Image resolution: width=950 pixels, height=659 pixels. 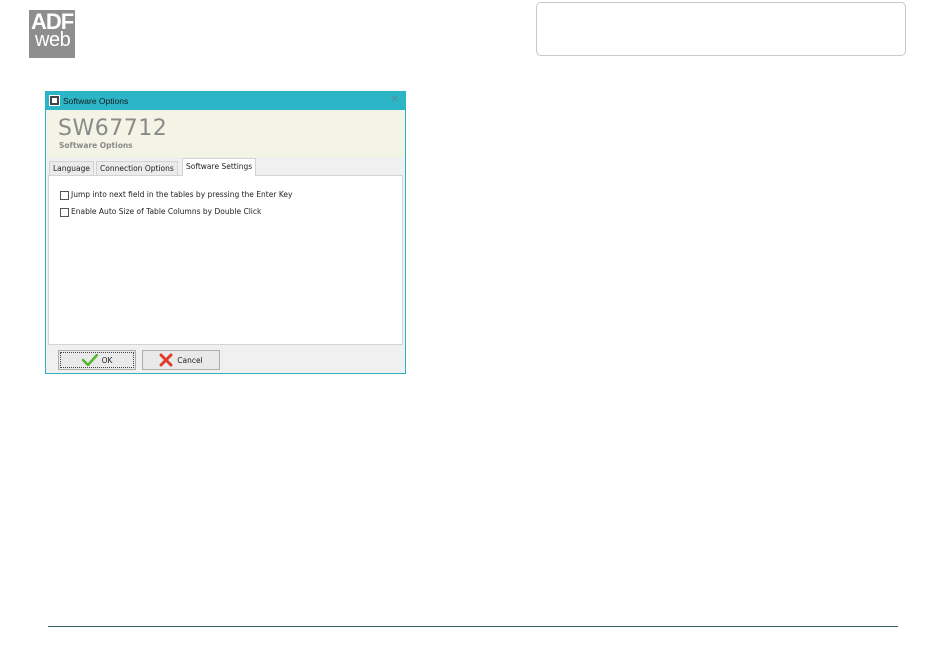 What do you see at coordinates (96, 145) in the screenshot?
I see `dialog-subtitle: Software Options` at bounding box center [96, 145].